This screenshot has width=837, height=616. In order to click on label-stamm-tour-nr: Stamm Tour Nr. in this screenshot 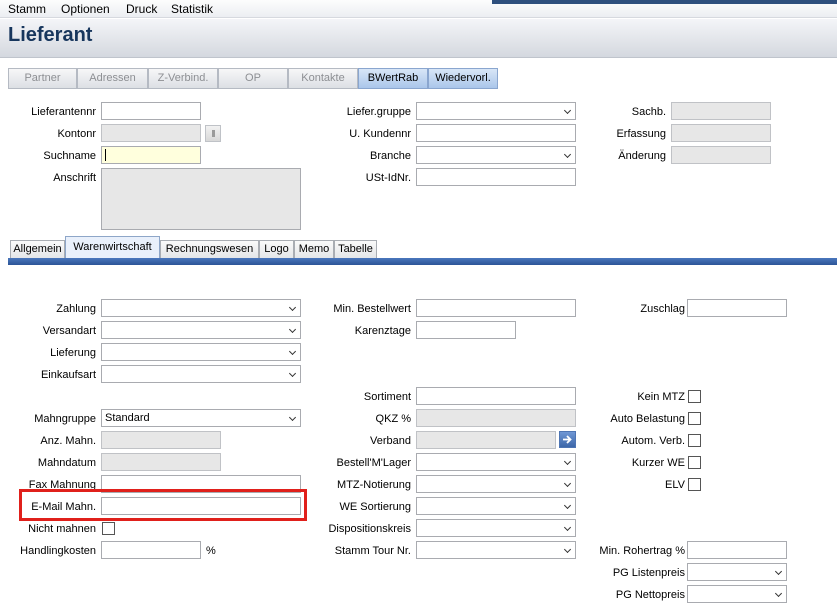, I will do `click(372, 551)`.